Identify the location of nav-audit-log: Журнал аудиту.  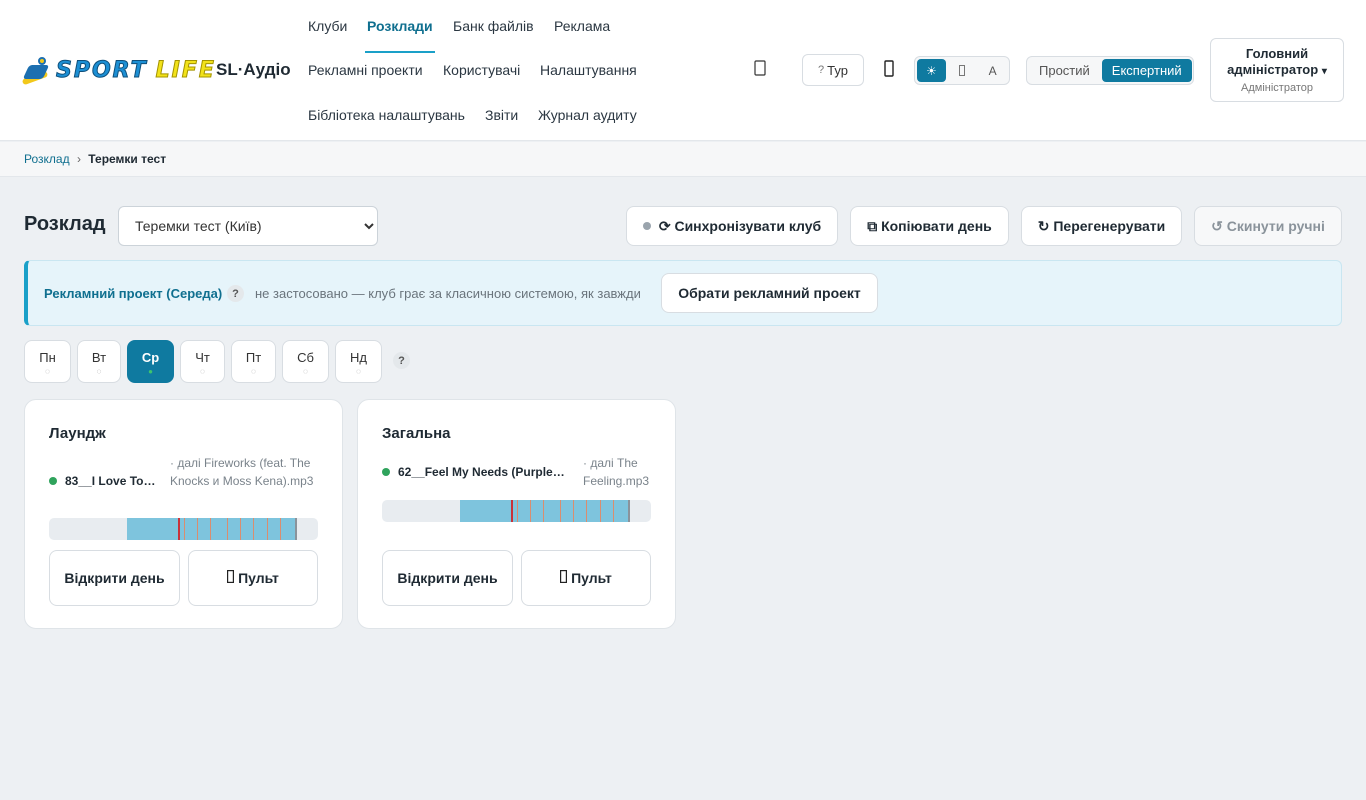
(587, 115).